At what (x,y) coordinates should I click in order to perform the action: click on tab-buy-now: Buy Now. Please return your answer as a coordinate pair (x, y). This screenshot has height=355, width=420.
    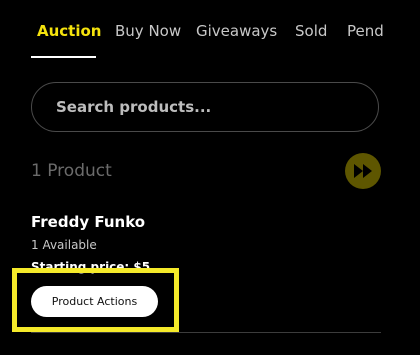
    Looking at the image, I should click on (148, 31).